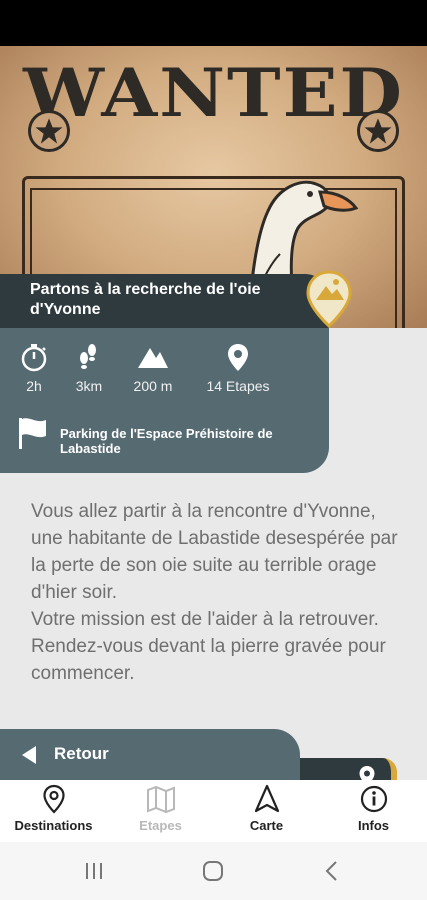 The width and height of the screenshot is (427, 900). Describe the element at coordinates (53, 825) in the screenshot. I see `nav-destinations-label: Destinations` at that location.